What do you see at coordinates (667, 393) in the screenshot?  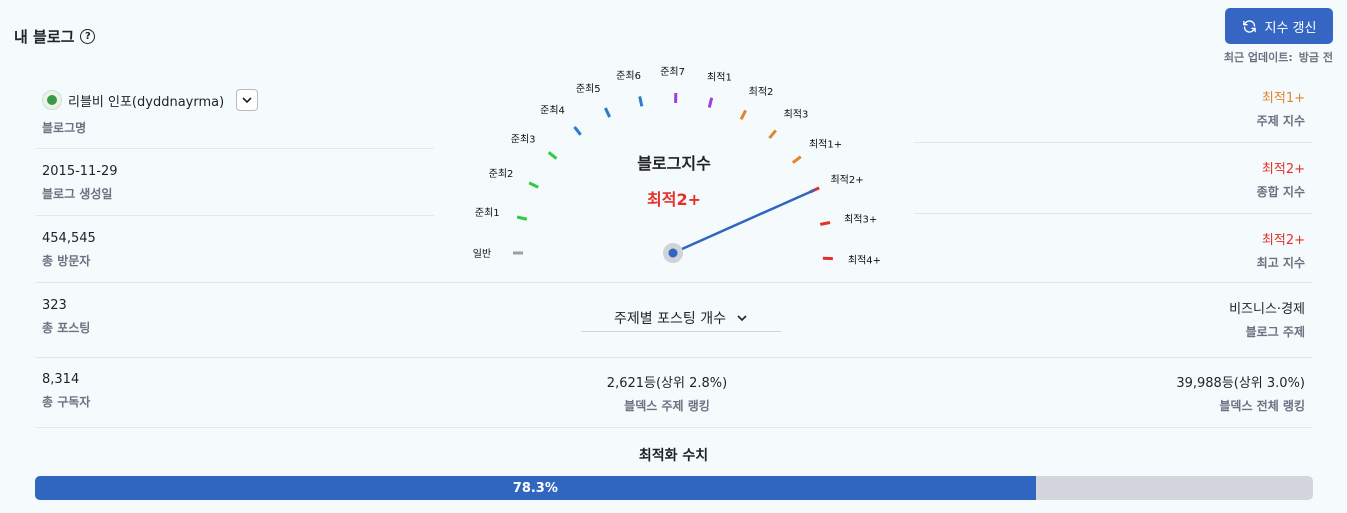 I see `topic-ranking-section: 2,621등(상위 2.8%) 블덱스 주제 랭킹` at bounding box center [667, 393].